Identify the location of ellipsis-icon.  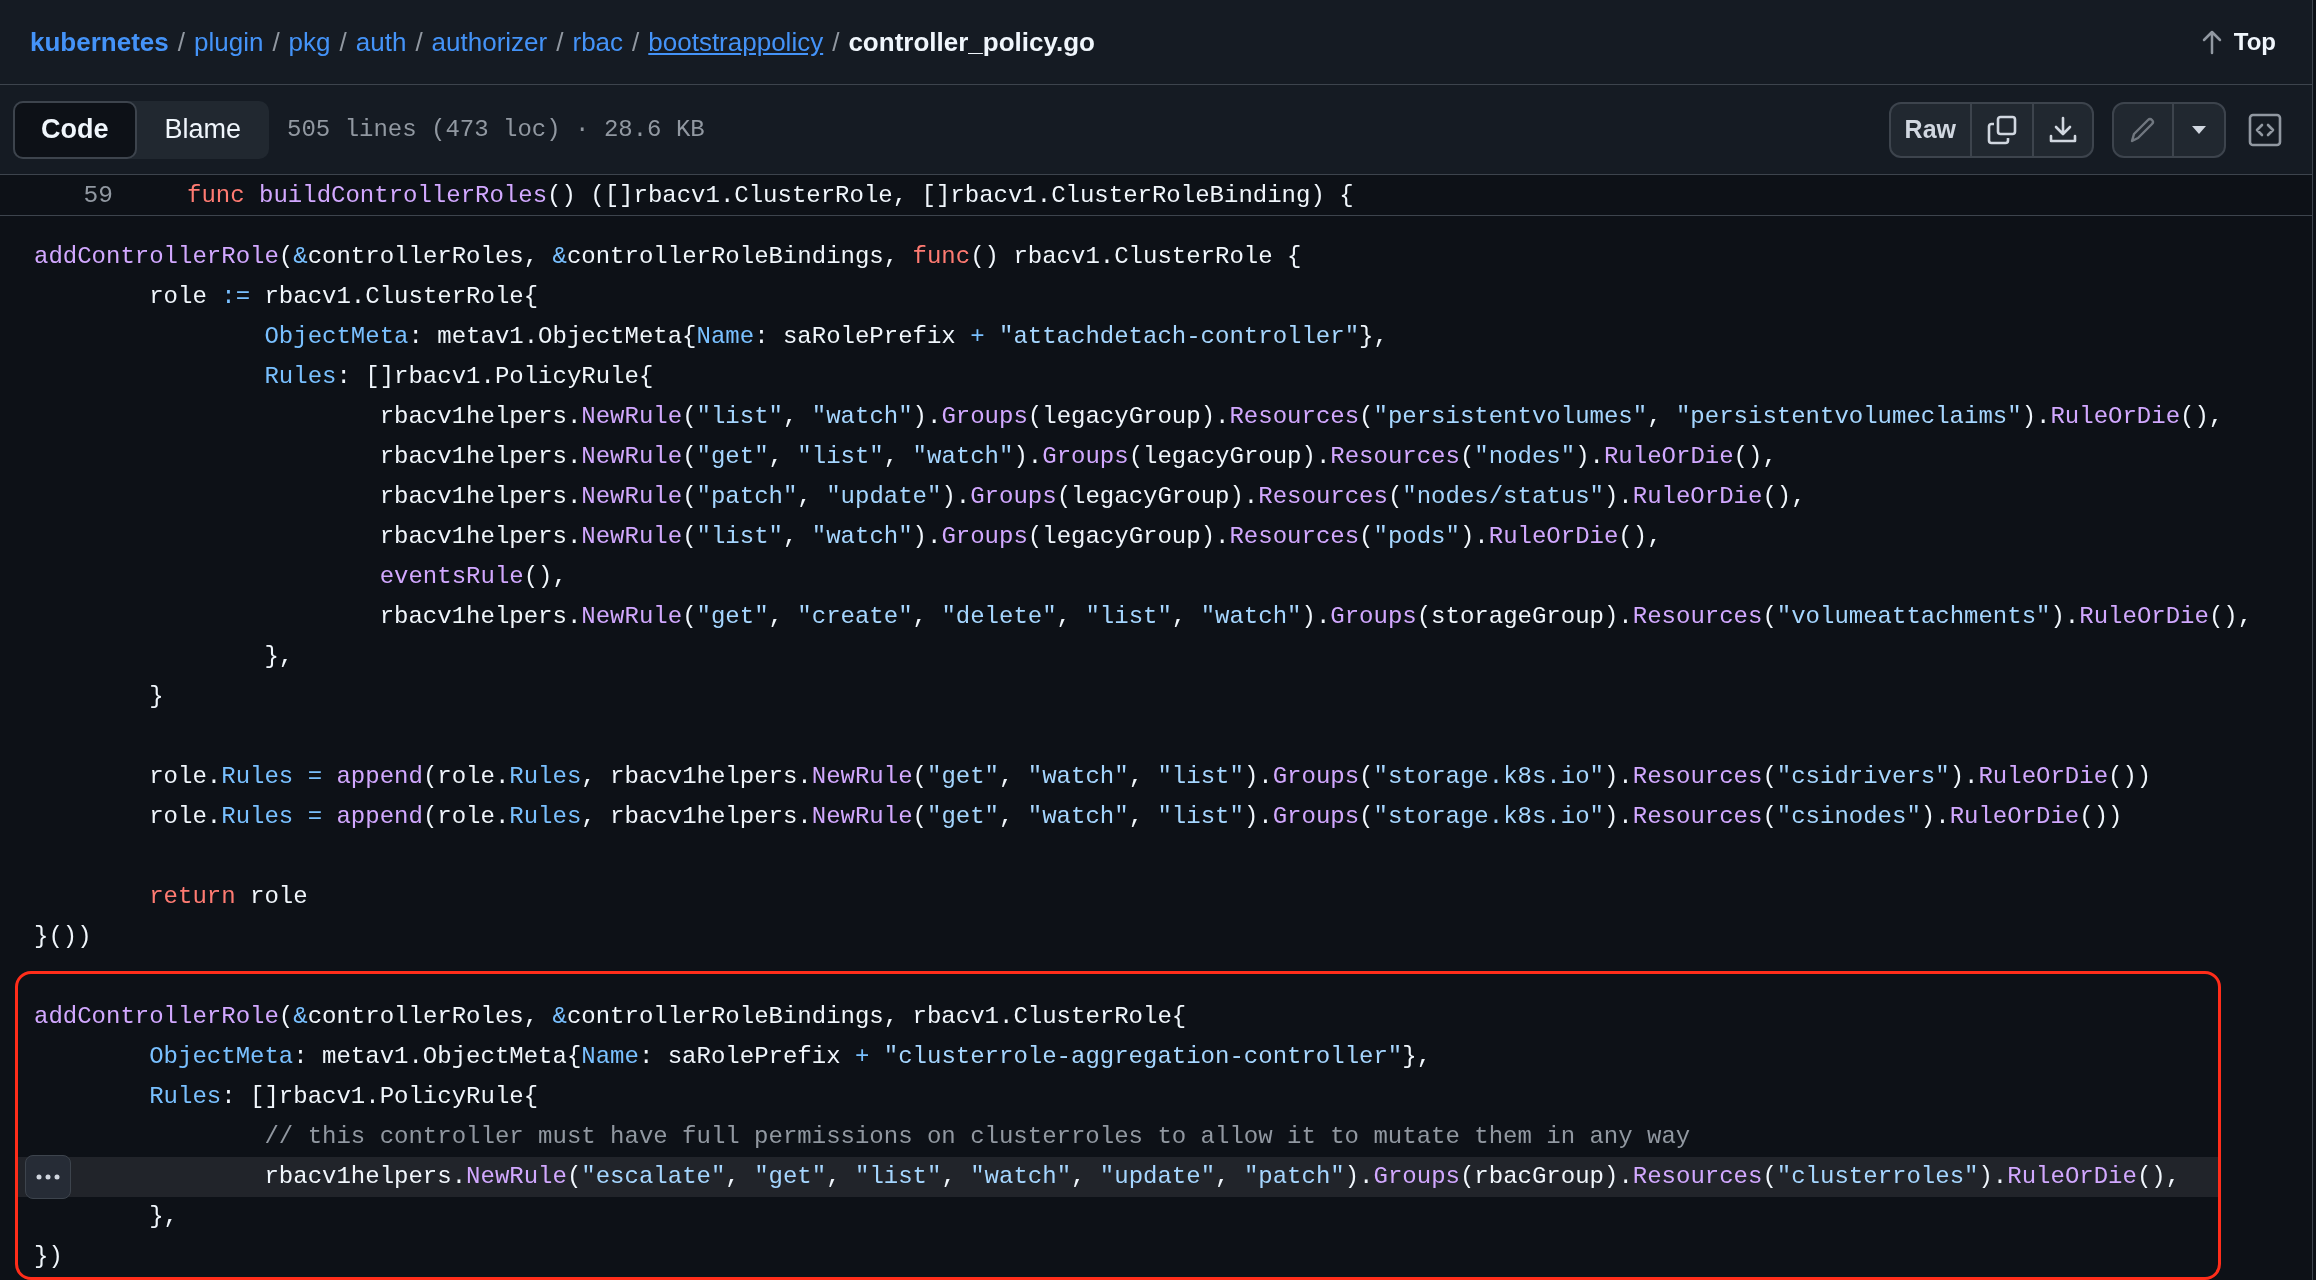
(48, 1177).